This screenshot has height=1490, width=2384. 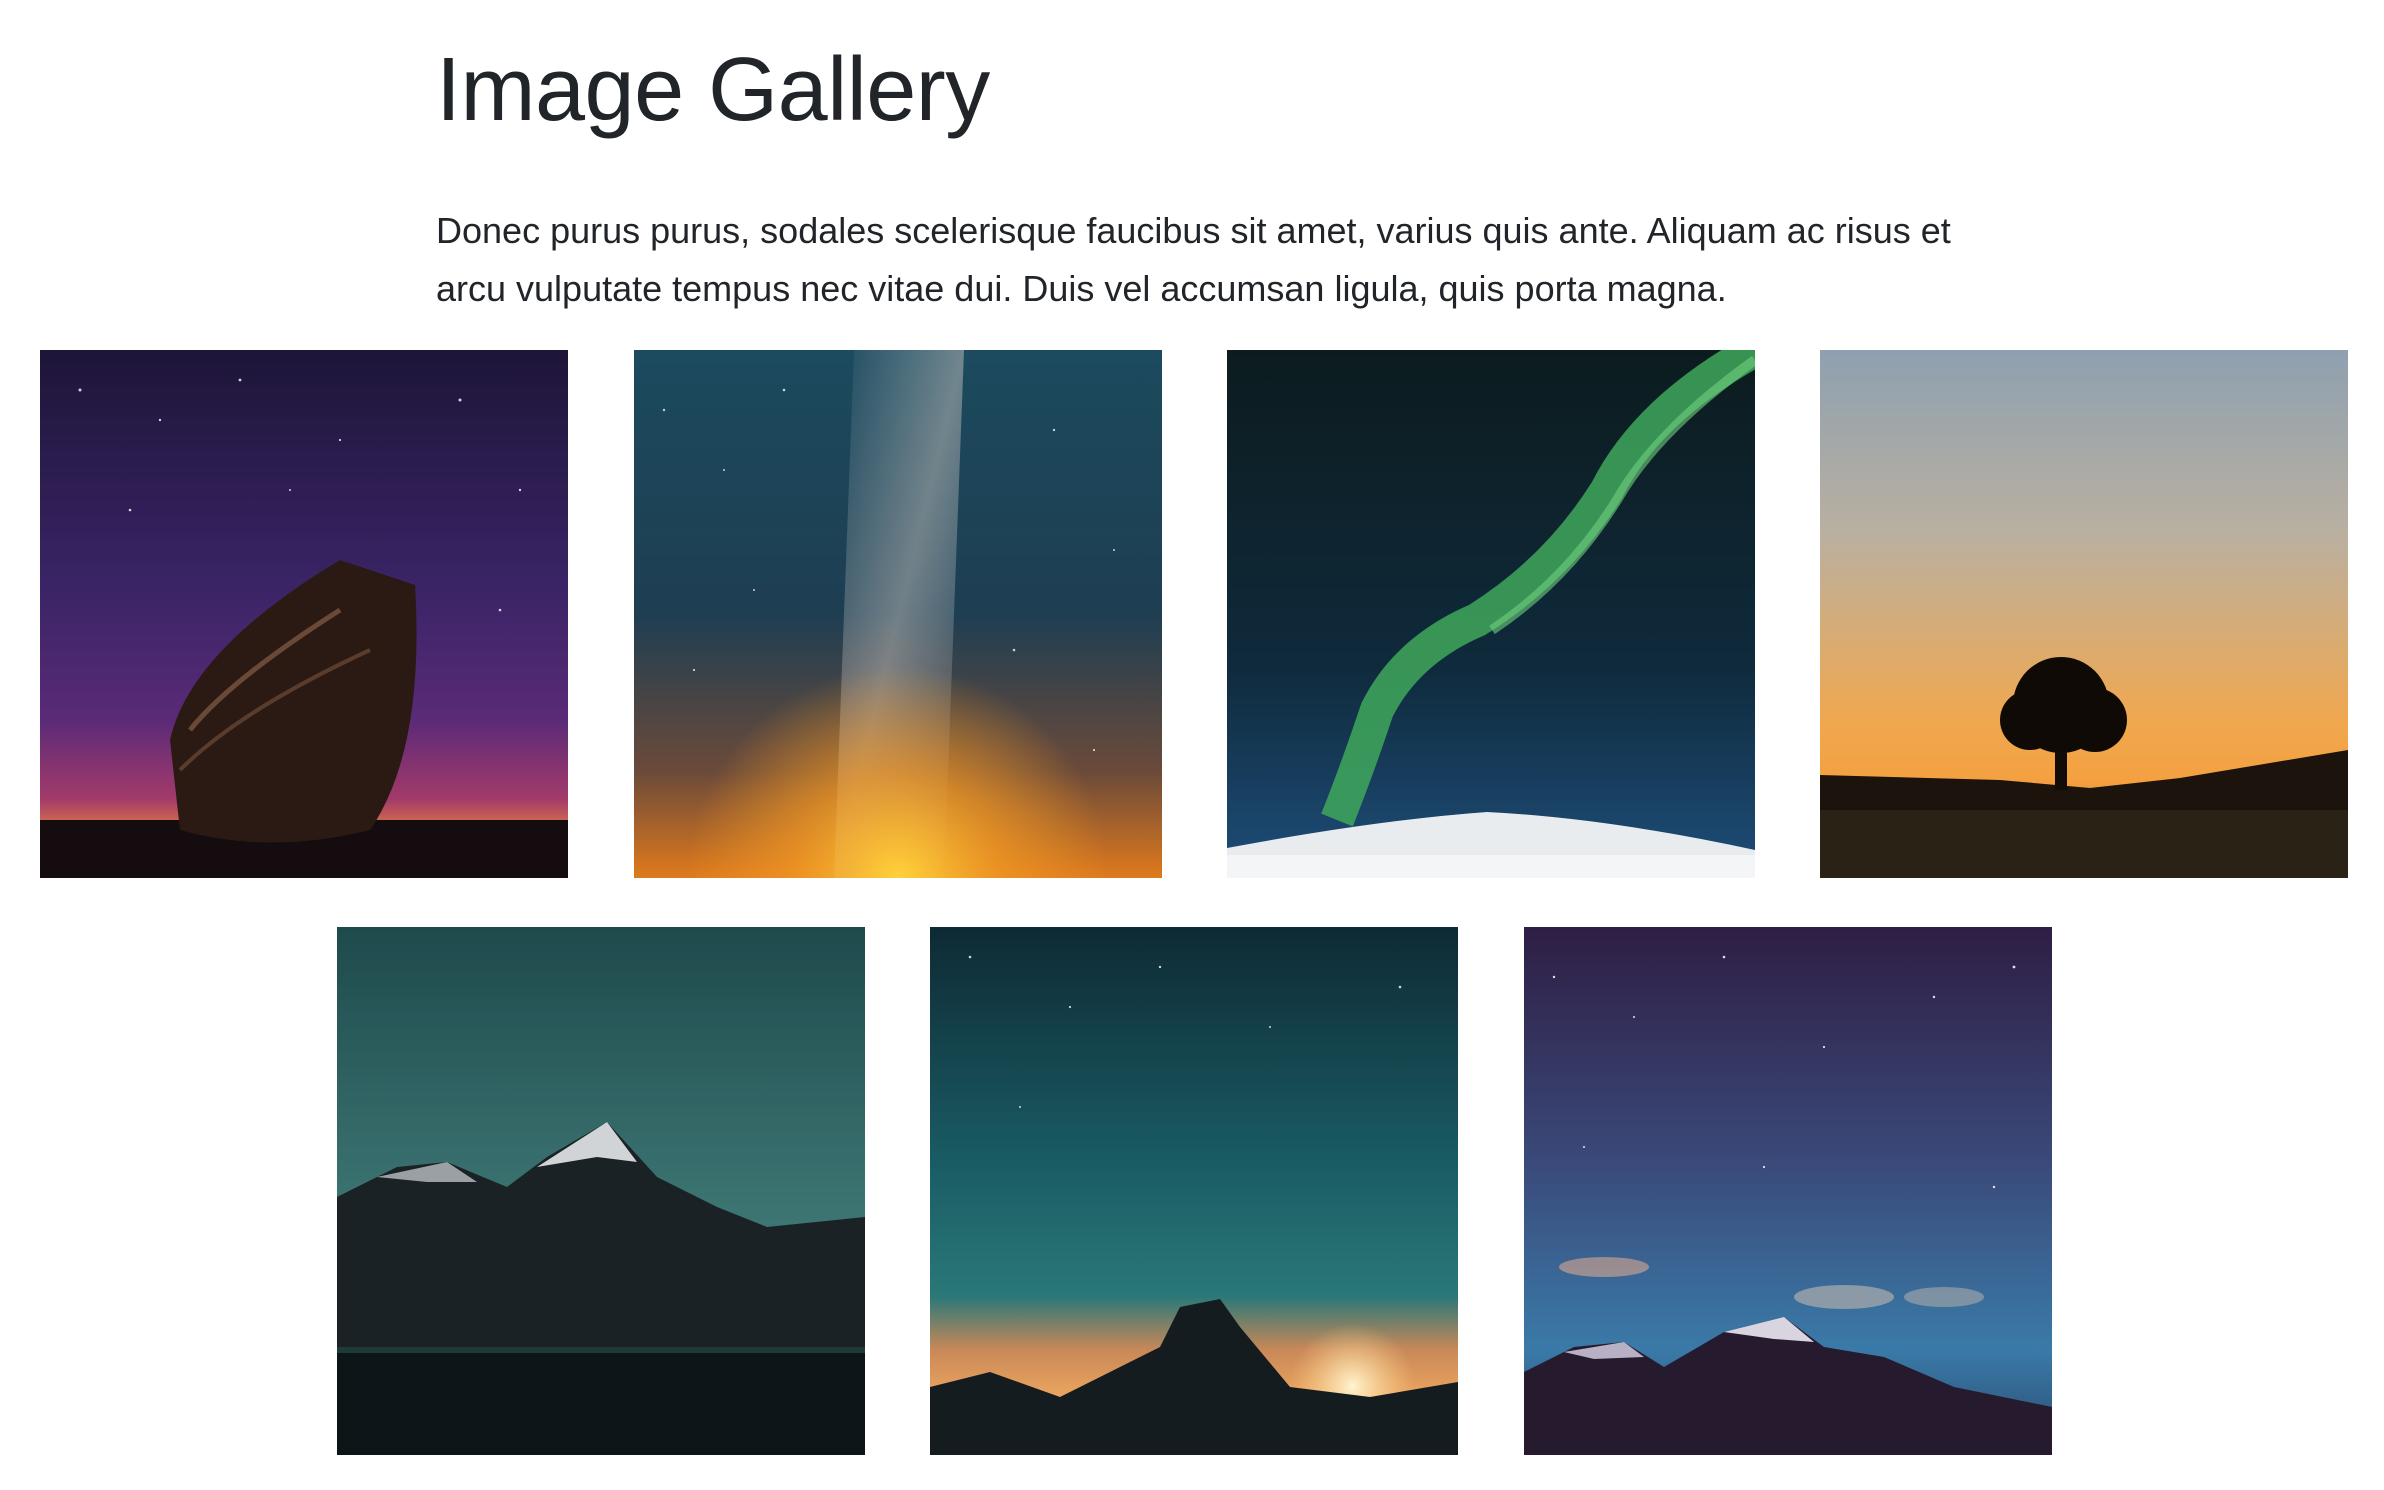 I want to click on page-title: Image Gallery, so click(x=713, y=90).